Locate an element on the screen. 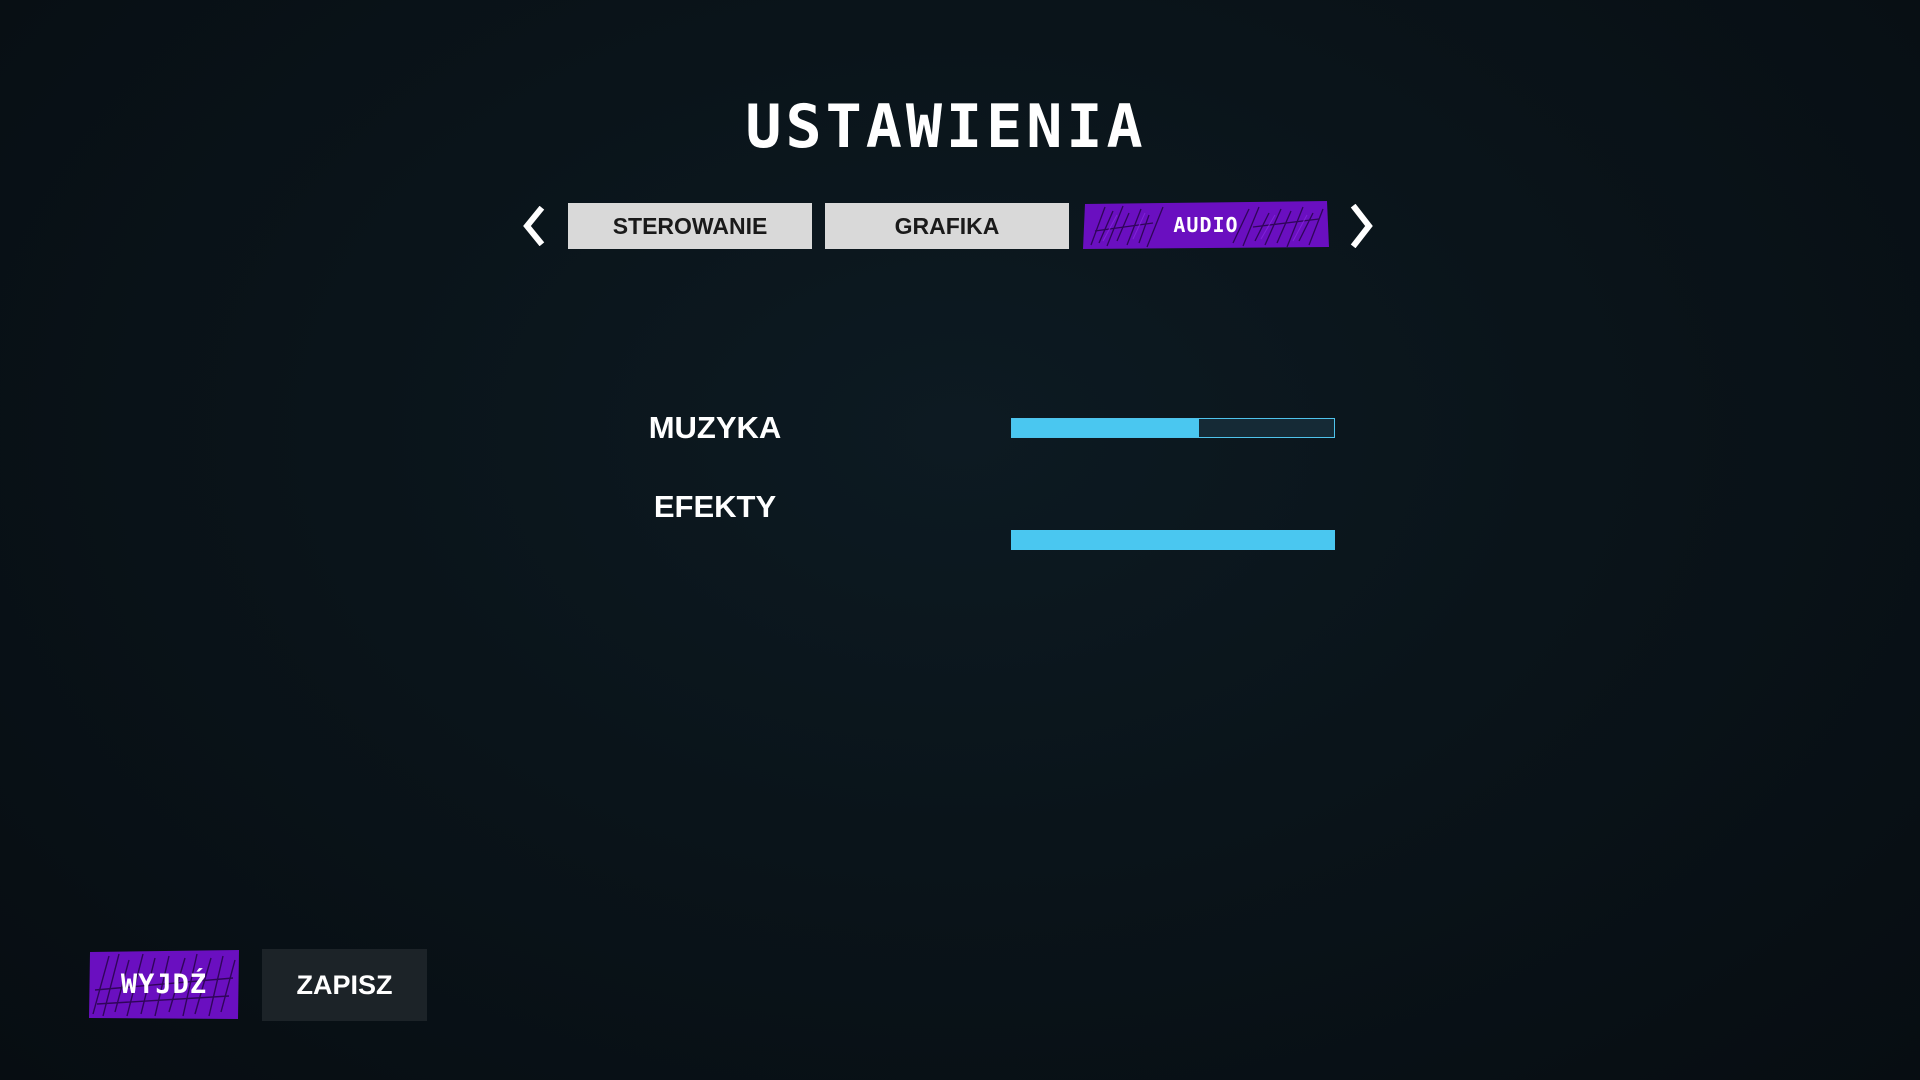 The height and width of the screenshot is (1080, 1920). tab-graphics: GRAFIKA is located at coordinates (947, 226).